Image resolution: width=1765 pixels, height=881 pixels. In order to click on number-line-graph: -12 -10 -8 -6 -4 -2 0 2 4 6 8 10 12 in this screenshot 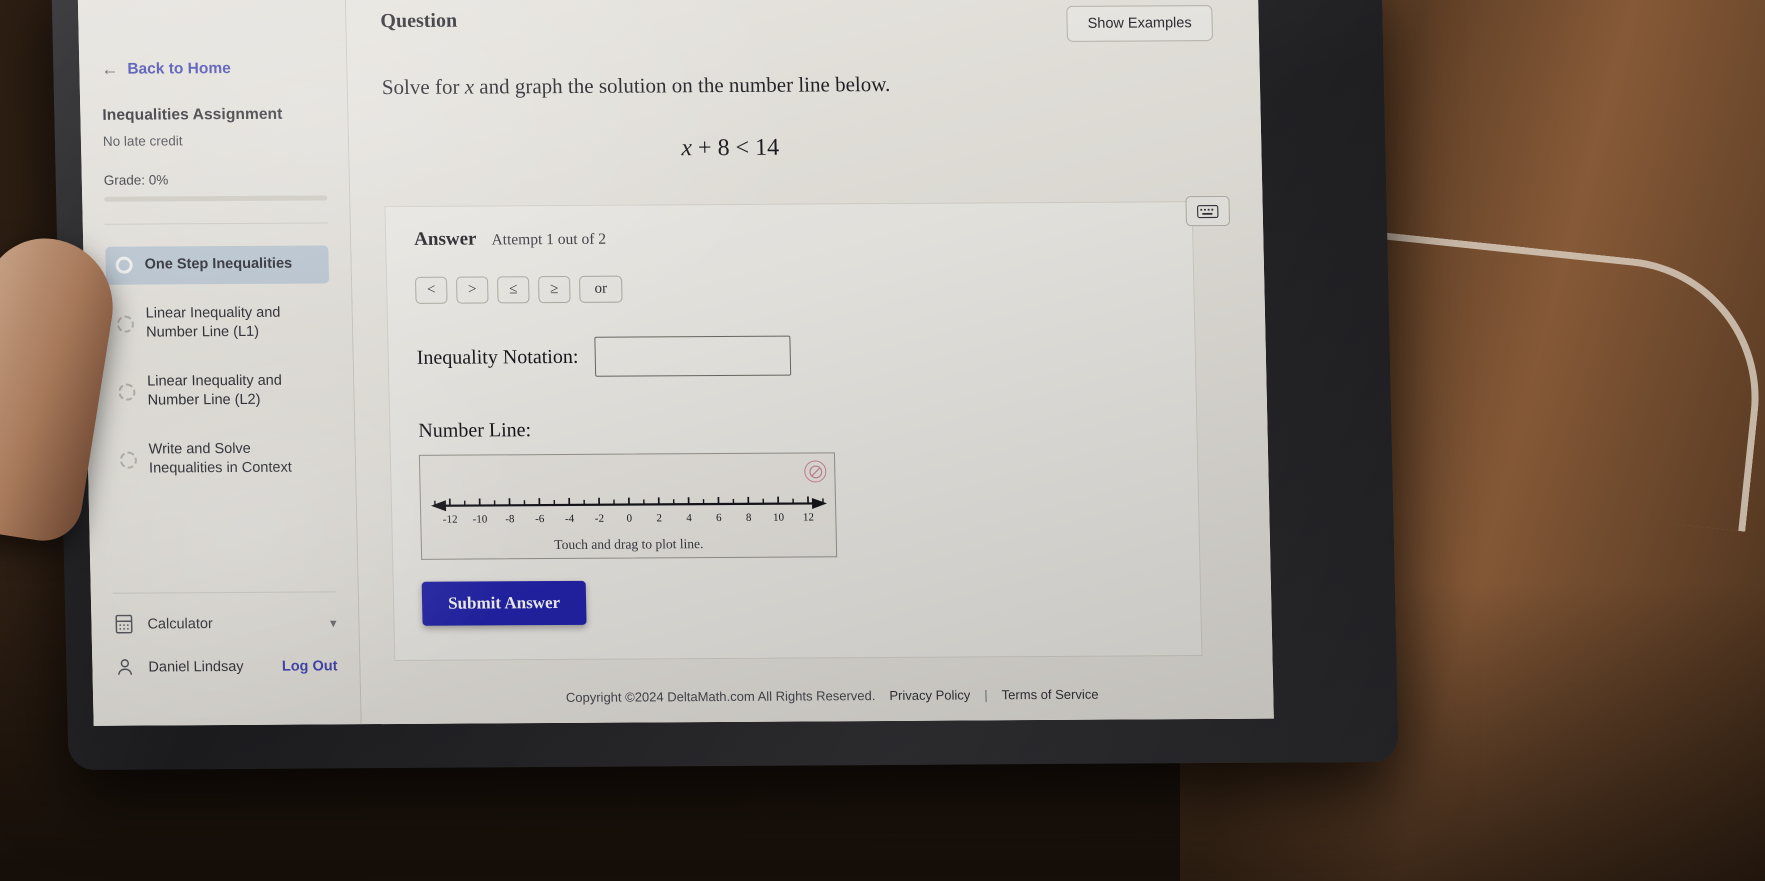, I will do `click(629, 514)`.